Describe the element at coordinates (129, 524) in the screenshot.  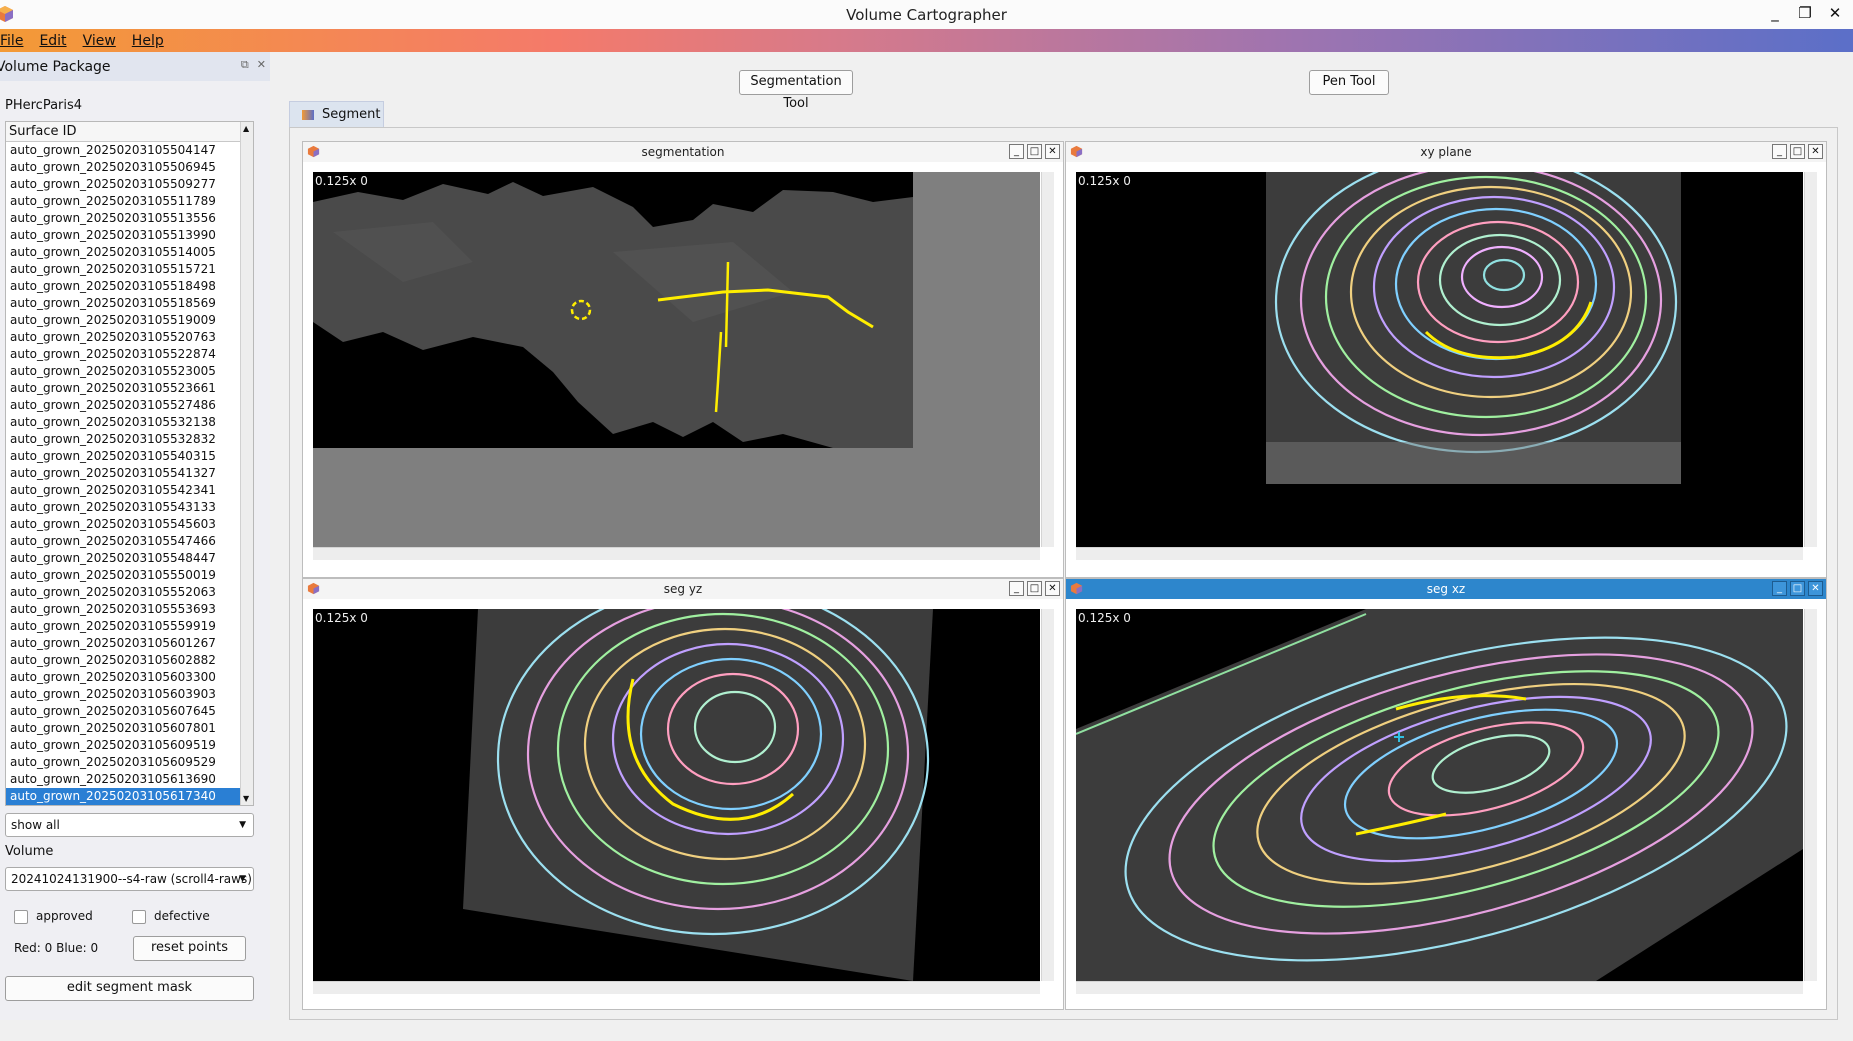
I see `surface-list-item: auto_grown_20250203105545603` at that location.